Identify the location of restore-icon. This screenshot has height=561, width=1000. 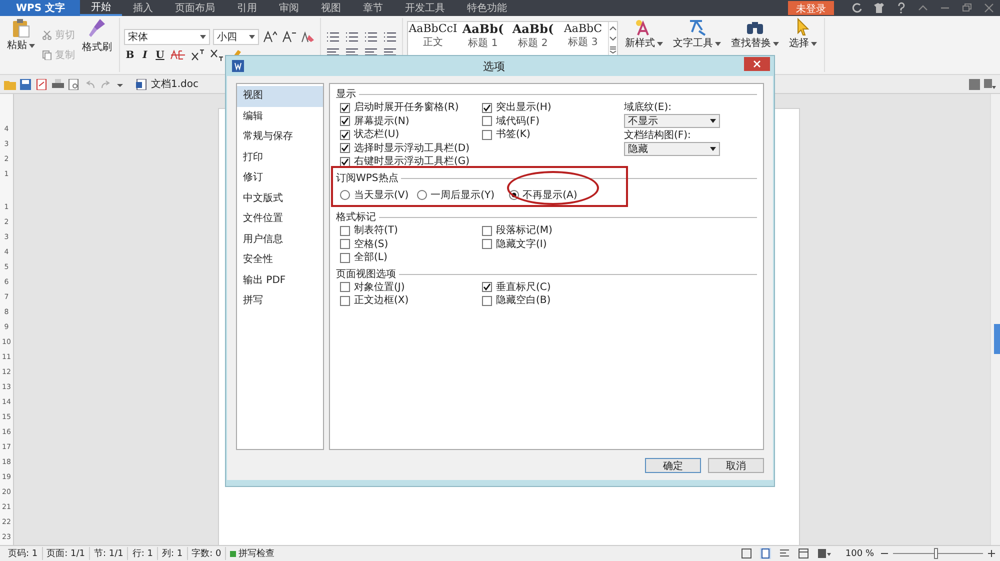
(967, 8).